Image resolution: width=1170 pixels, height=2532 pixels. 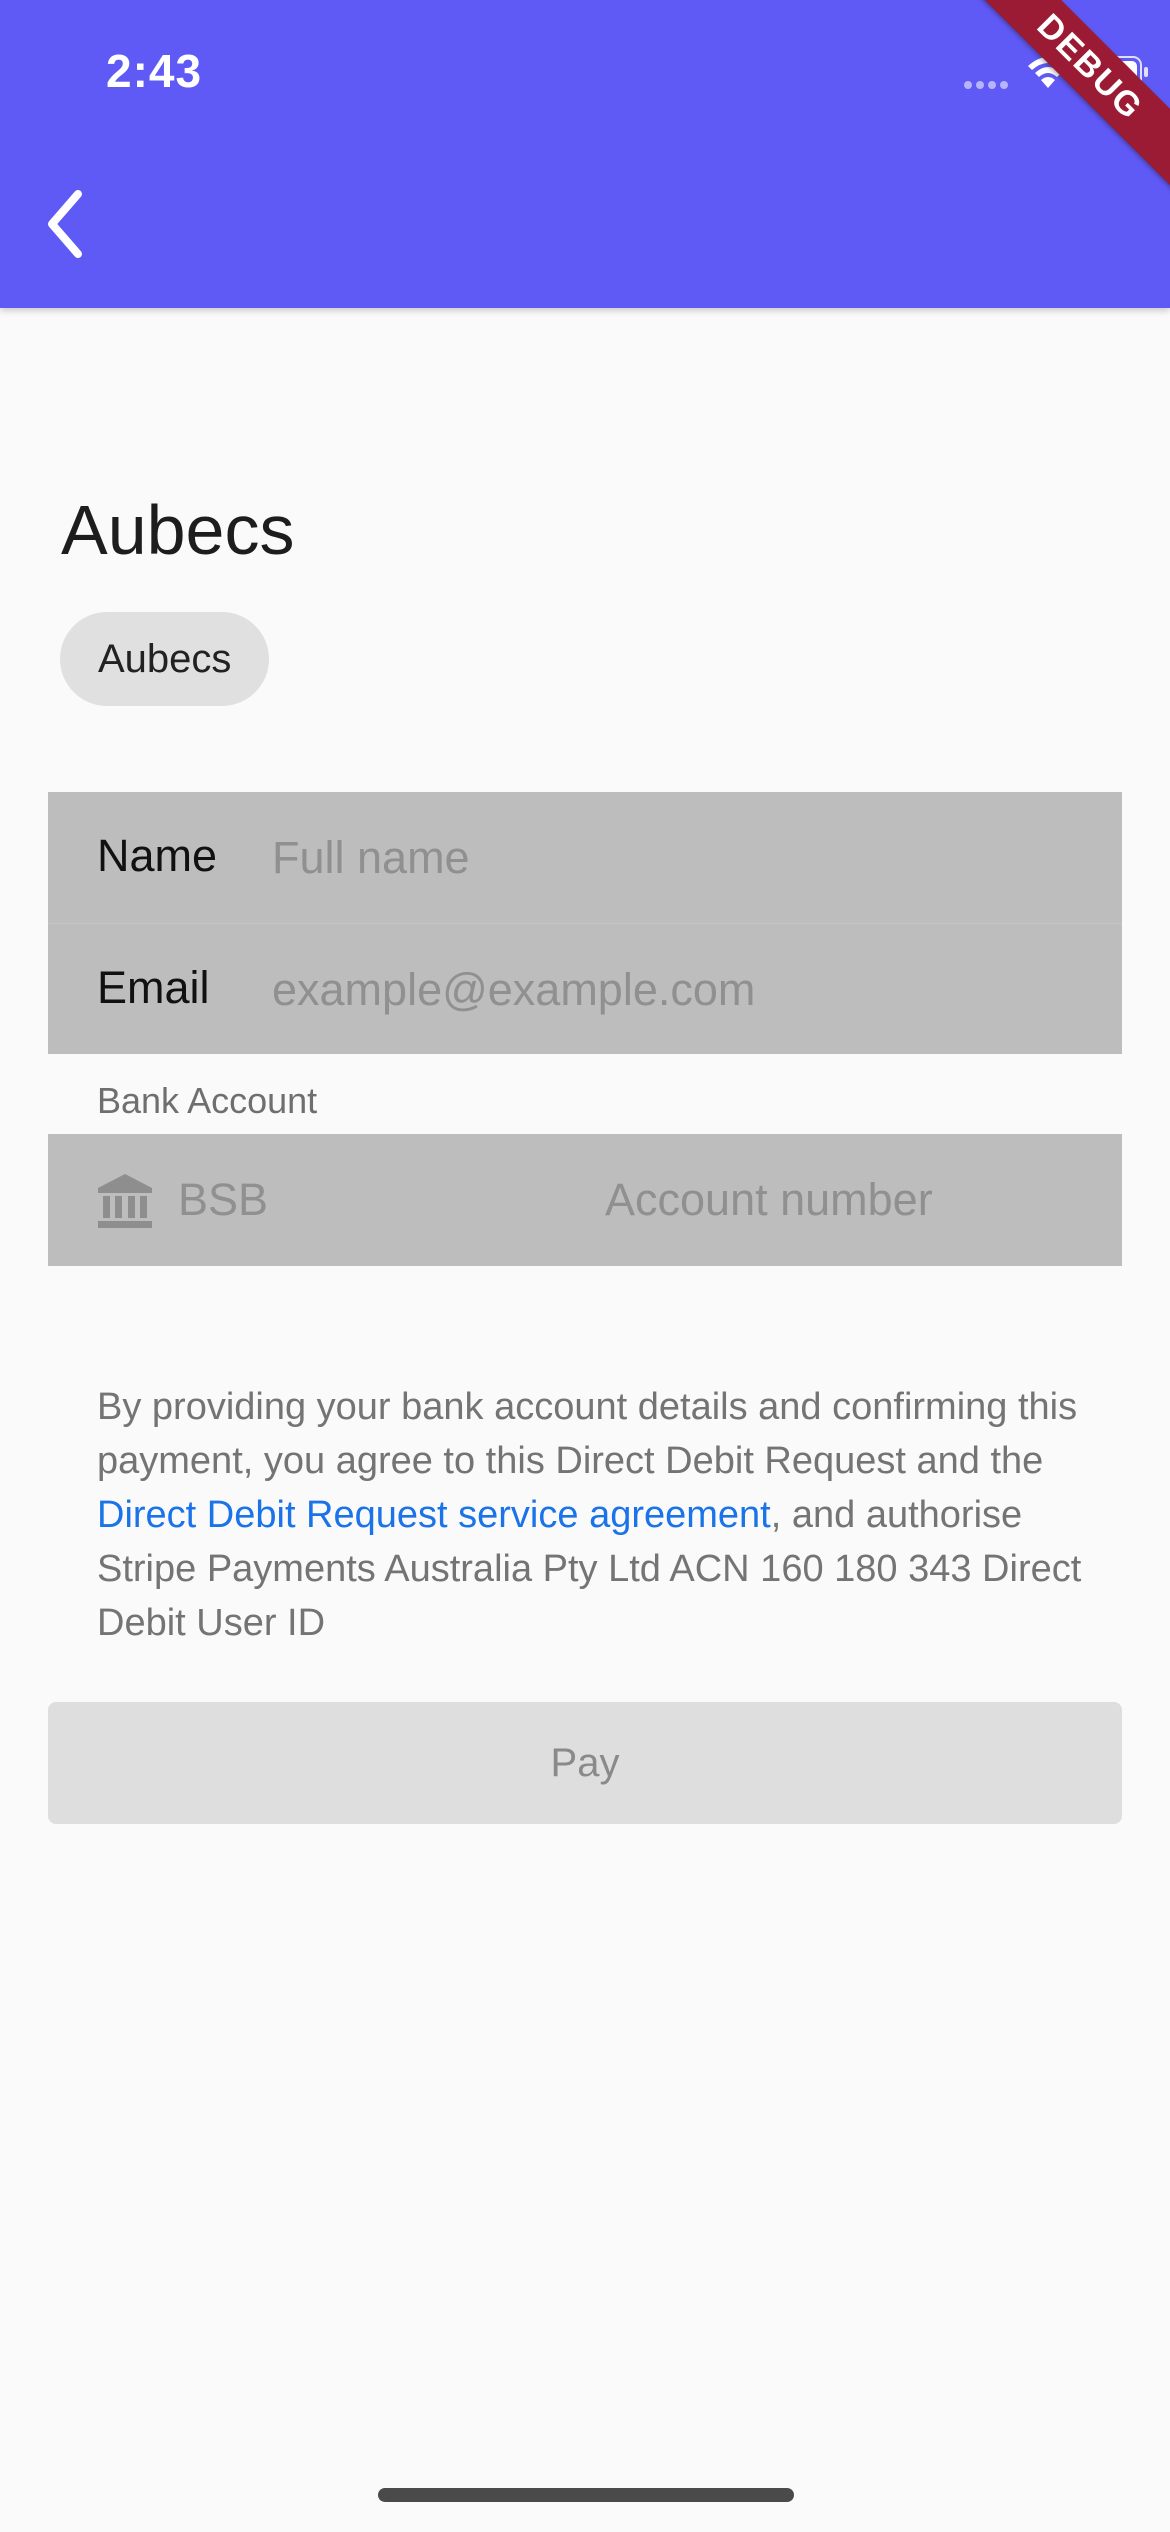 What do you see at coordinates (153, 987) in the screenshot?
I see `email-label: Email` at bounding box center [153, 987].